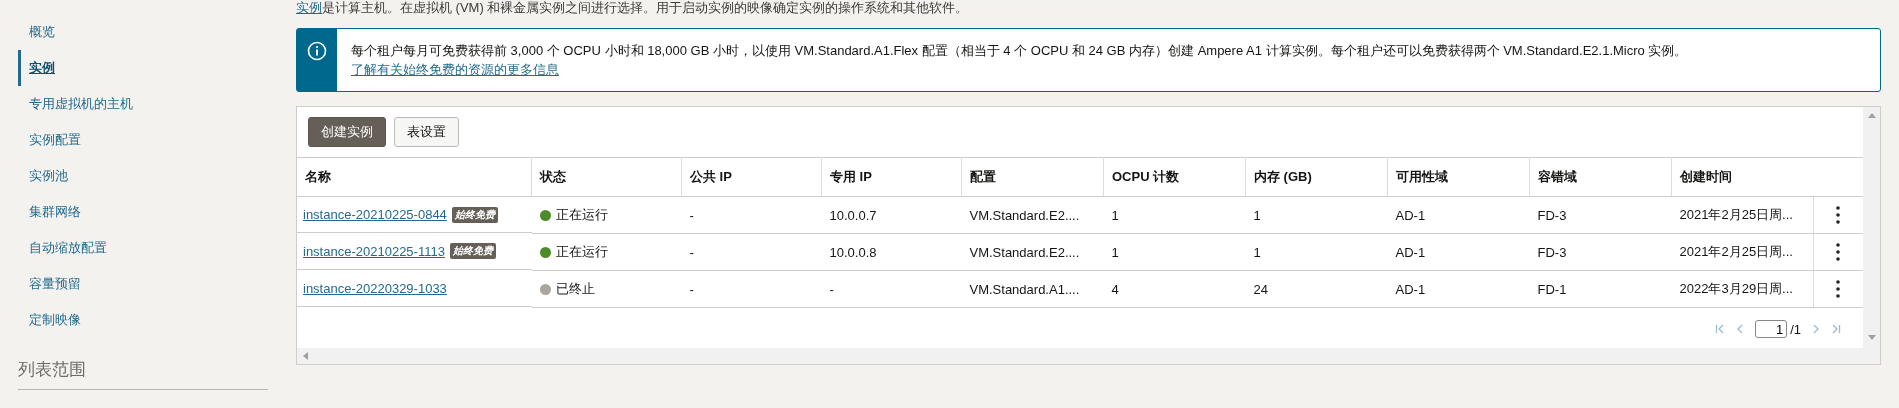 The height and width of the screenshot is (408, 1899). Describe the element at coordinates (75, 104) in the screenshot. I see `sidebar-item: 专用虚拟机的主机` at that location.